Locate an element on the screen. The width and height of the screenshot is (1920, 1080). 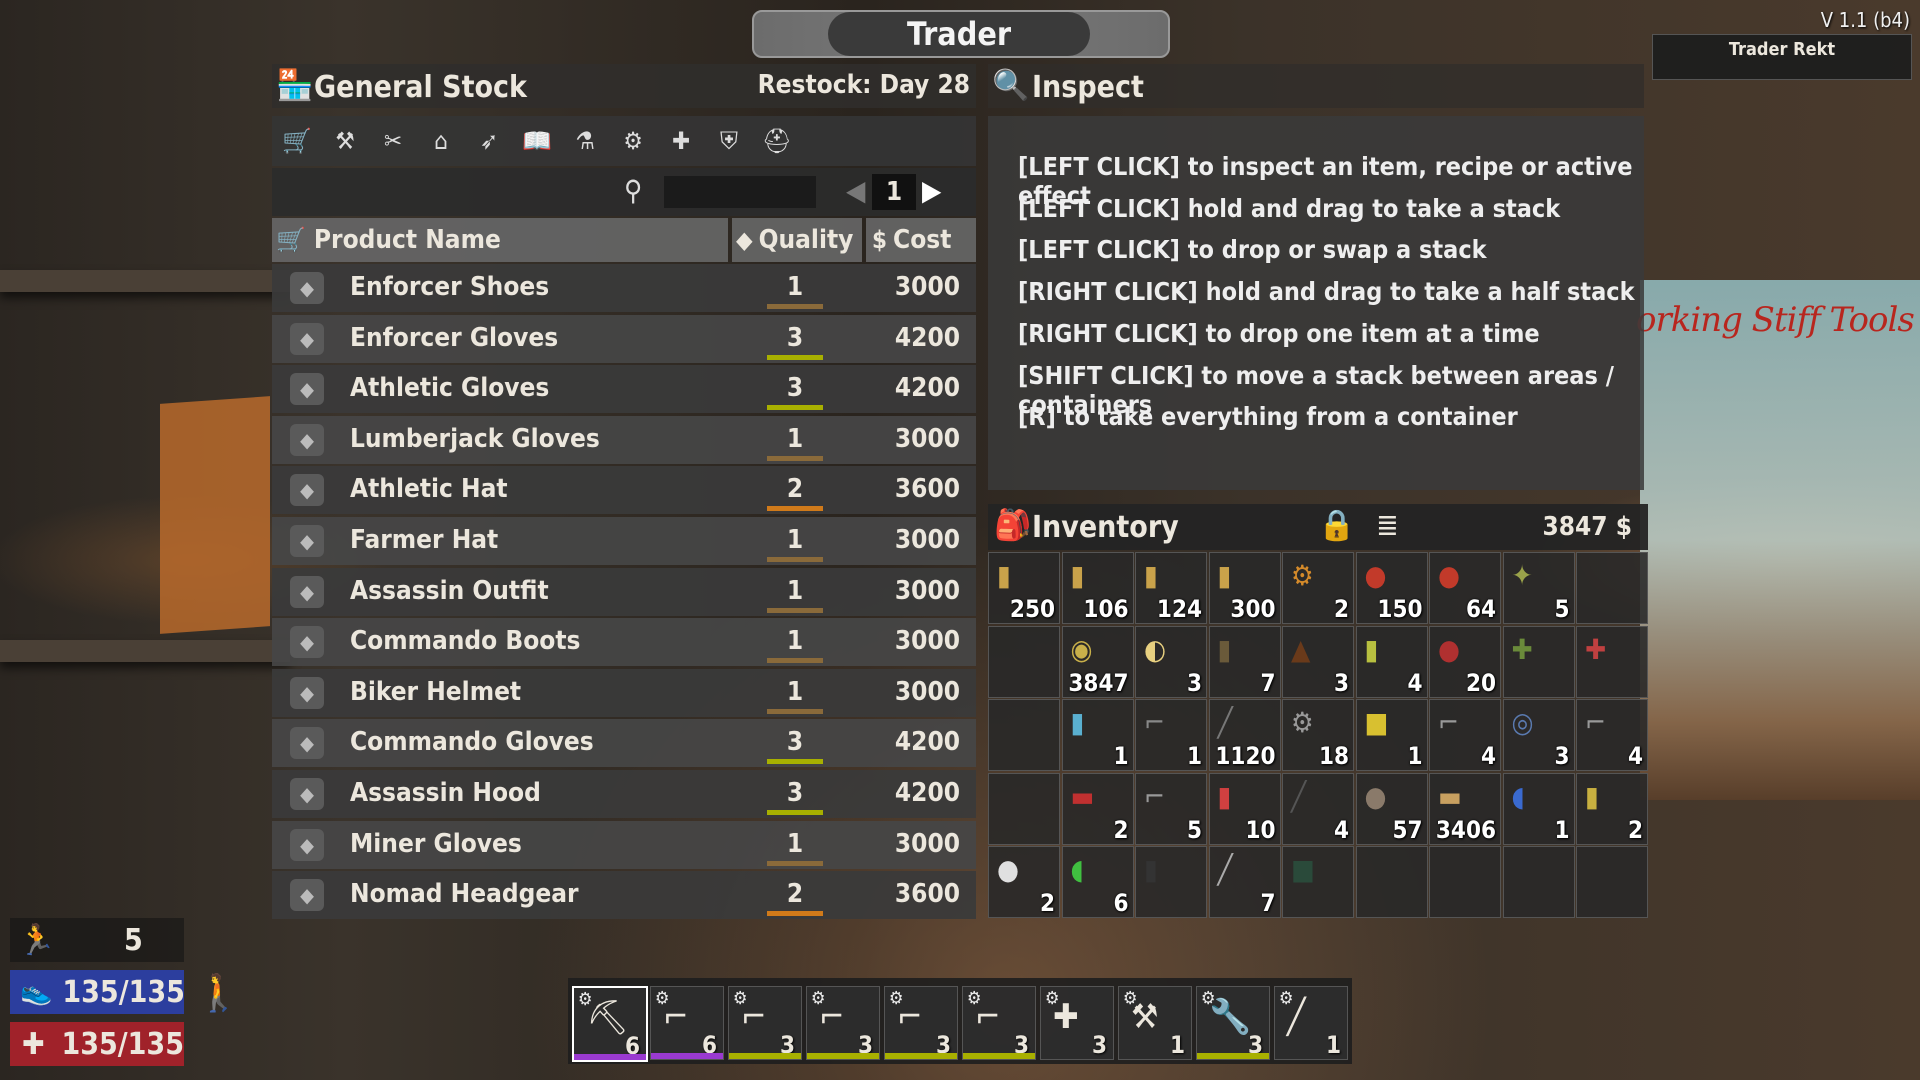
toolbelt-slot: ⚙ 🔧 3 is located at coordinates (1233, 1023).